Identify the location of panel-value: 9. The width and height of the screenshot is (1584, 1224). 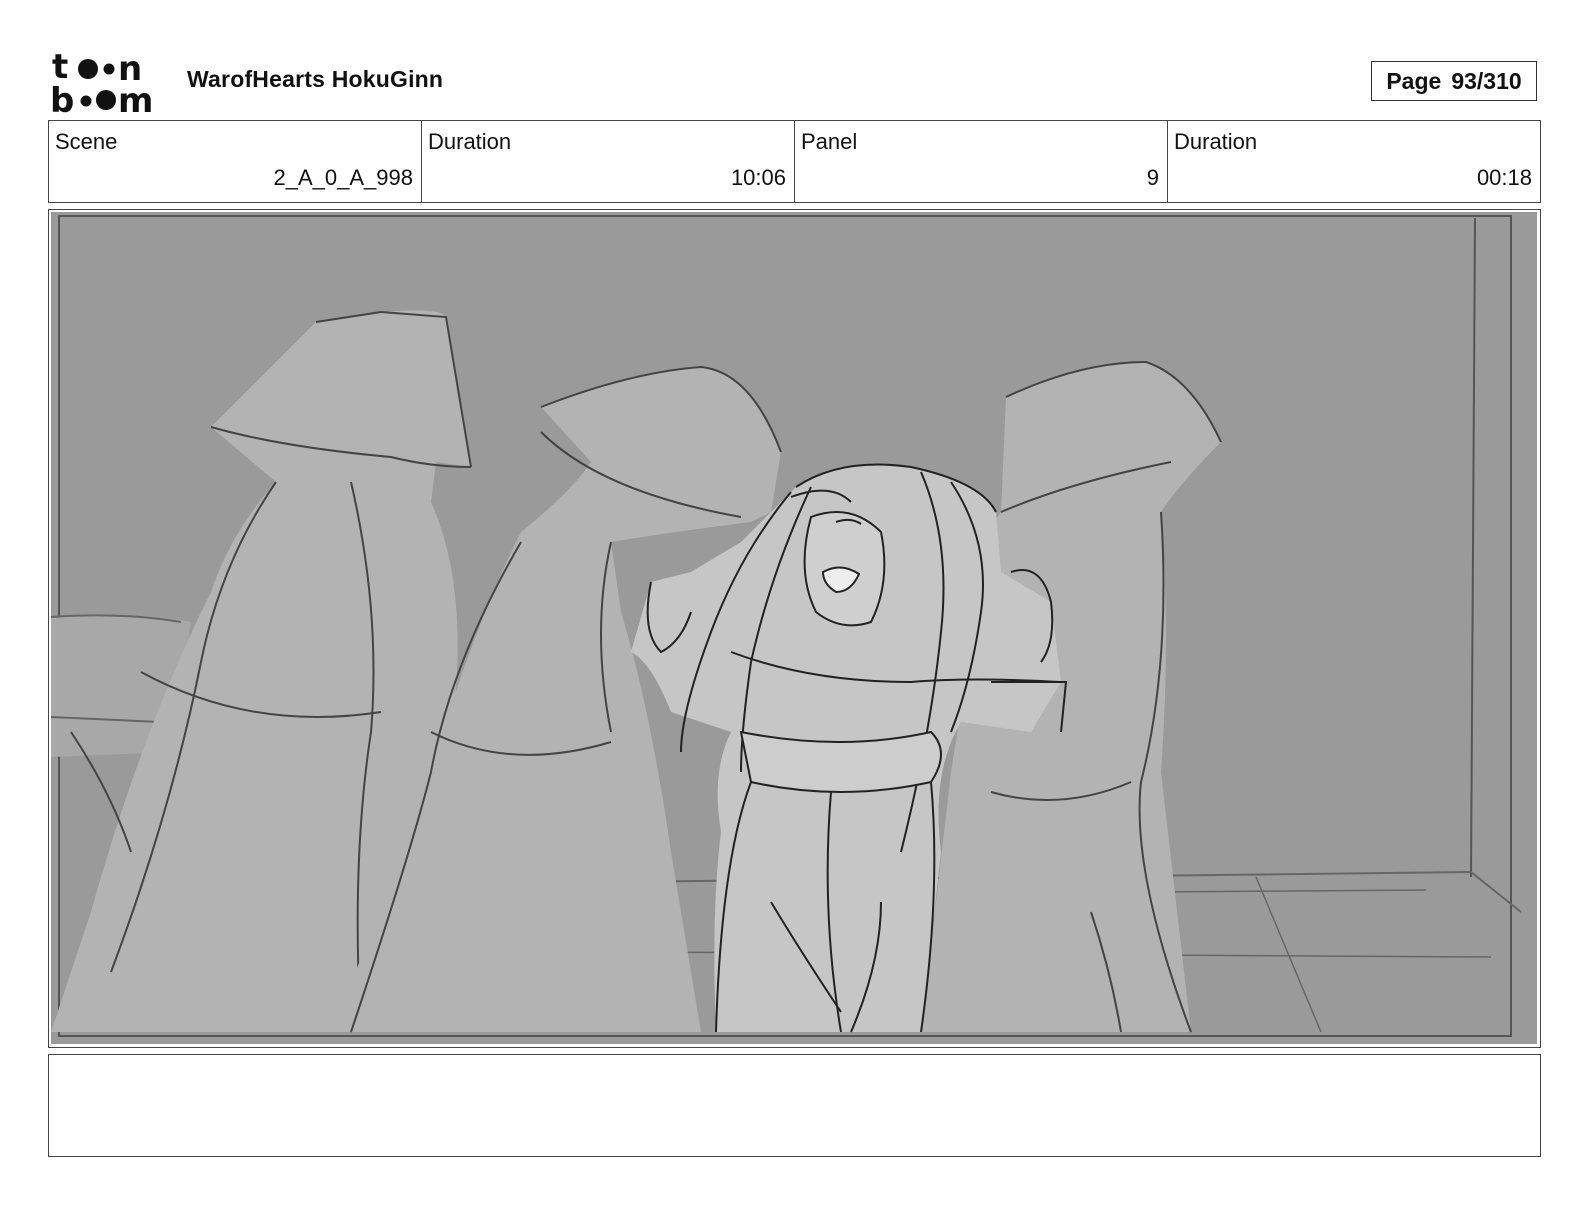
(1152, 177).